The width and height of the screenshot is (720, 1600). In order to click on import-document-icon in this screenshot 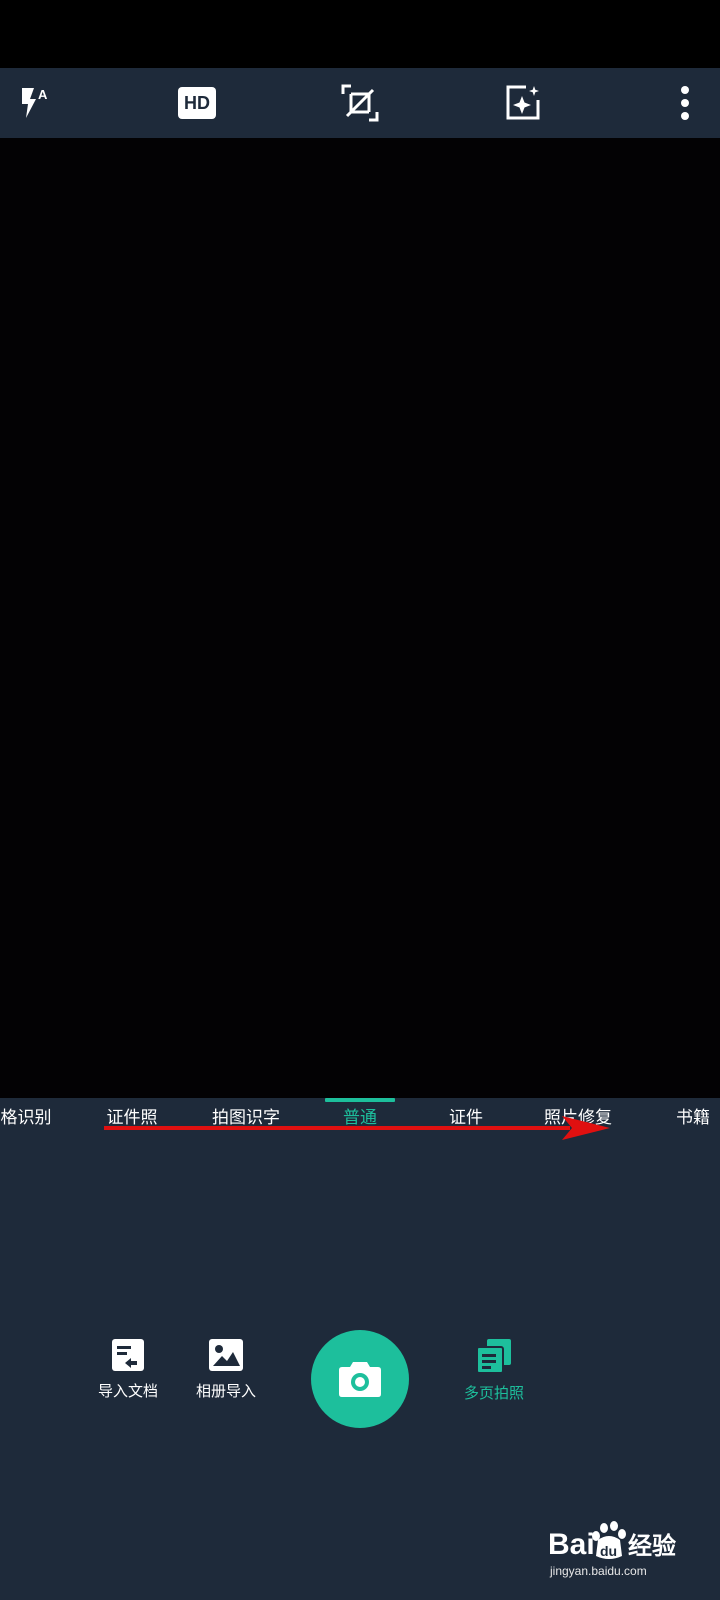, I will do `click(128, 1355)`.